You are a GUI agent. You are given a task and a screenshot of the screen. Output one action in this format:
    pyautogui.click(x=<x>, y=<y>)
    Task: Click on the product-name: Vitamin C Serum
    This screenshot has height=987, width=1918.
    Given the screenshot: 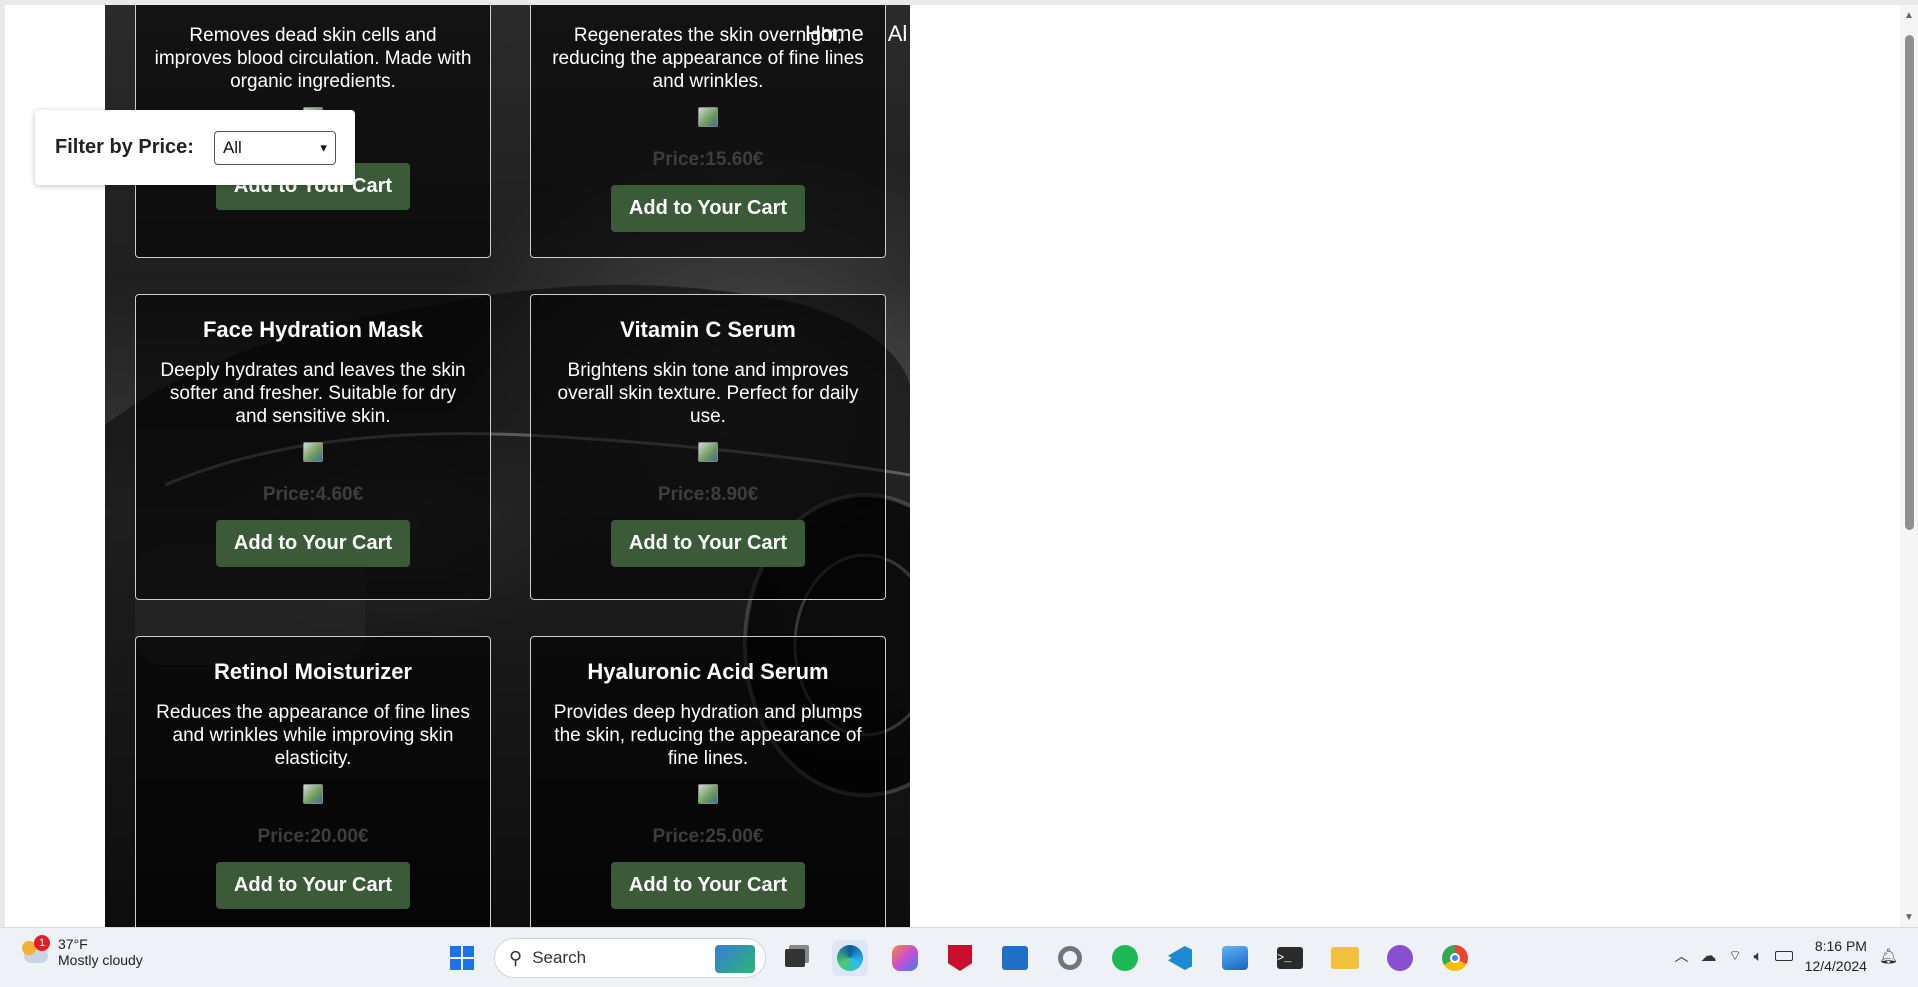 What is the action you would take?
    pyautogui.click(x=708, y=329)
    